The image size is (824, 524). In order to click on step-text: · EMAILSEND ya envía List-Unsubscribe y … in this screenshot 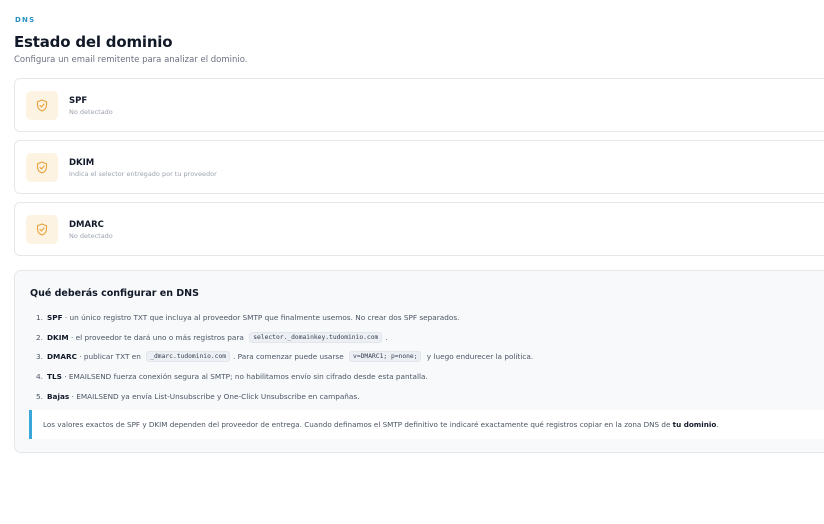, I will do `click(214, 396)`.